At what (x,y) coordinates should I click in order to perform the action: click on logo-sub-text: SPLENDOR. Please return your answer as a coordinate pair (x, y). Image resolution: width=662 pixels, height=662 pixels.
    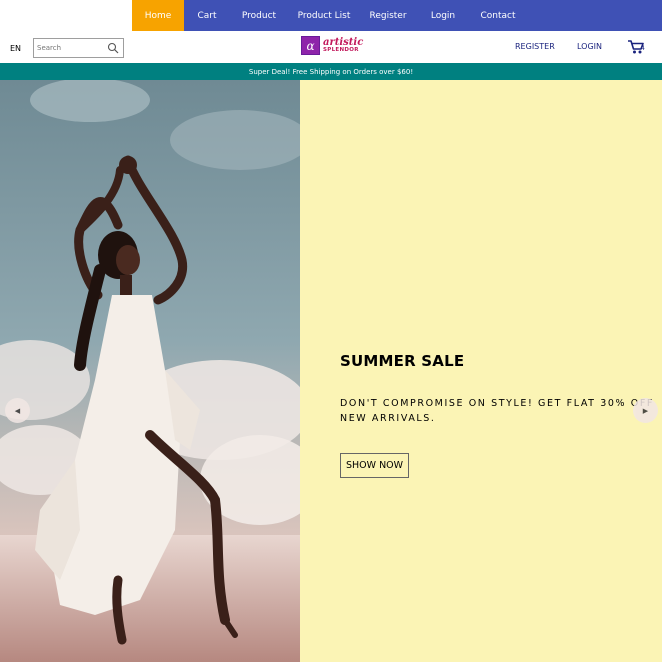
    Looking at the image, I should click on (341, 49).